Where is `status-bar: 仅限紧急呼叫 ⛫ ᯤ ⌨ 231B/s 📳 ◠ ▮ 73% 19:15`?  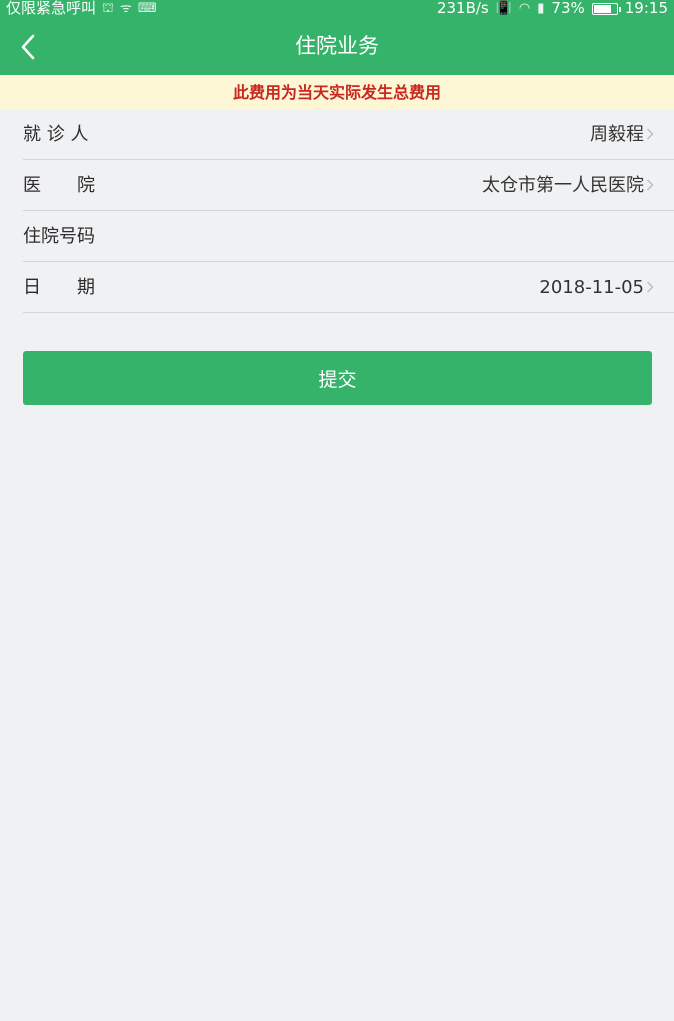
status-bar: 仅限紧急呼叫 ⛫ ᯤ ⌨ 231B/s 📳 ◠ ▮ 73% 19:15 is located at coordinates (337, 8).